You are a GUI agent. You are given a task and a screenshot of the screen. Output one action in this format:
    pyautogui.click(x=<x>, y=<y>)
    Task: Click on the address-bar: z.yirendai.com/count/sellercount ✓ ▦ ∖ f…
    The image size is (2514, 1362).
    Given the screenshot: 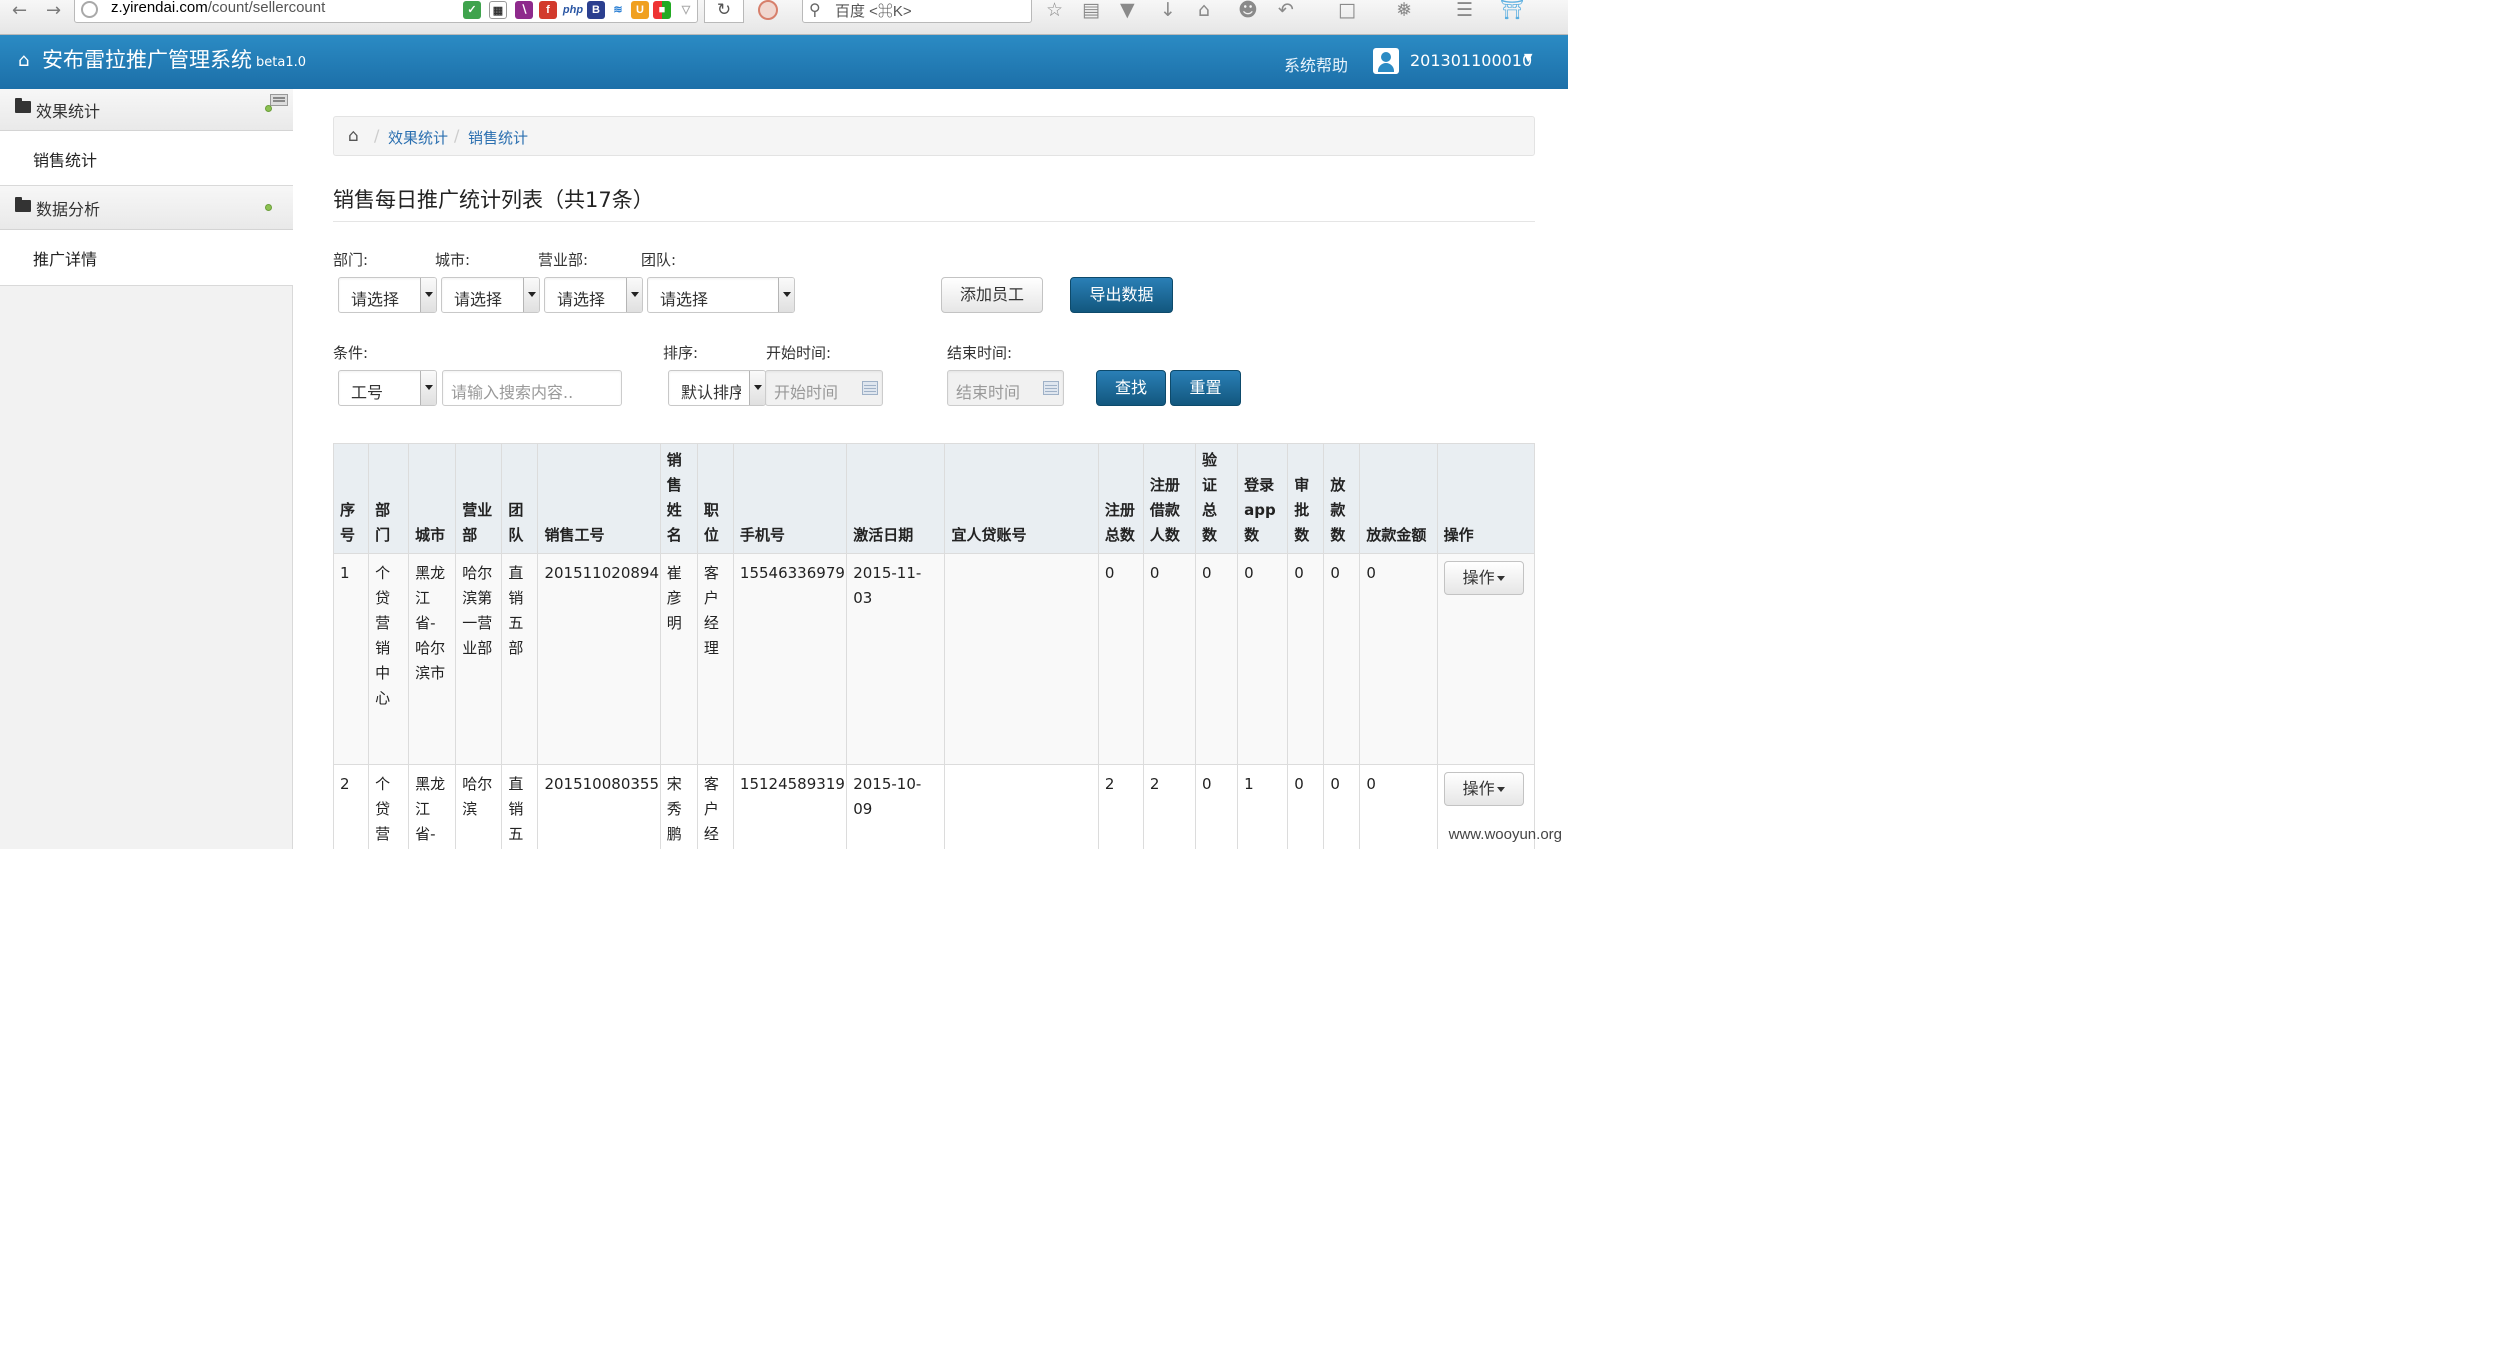 What is the action you would take?
    pyautogui.click(x=386, y=11)
    